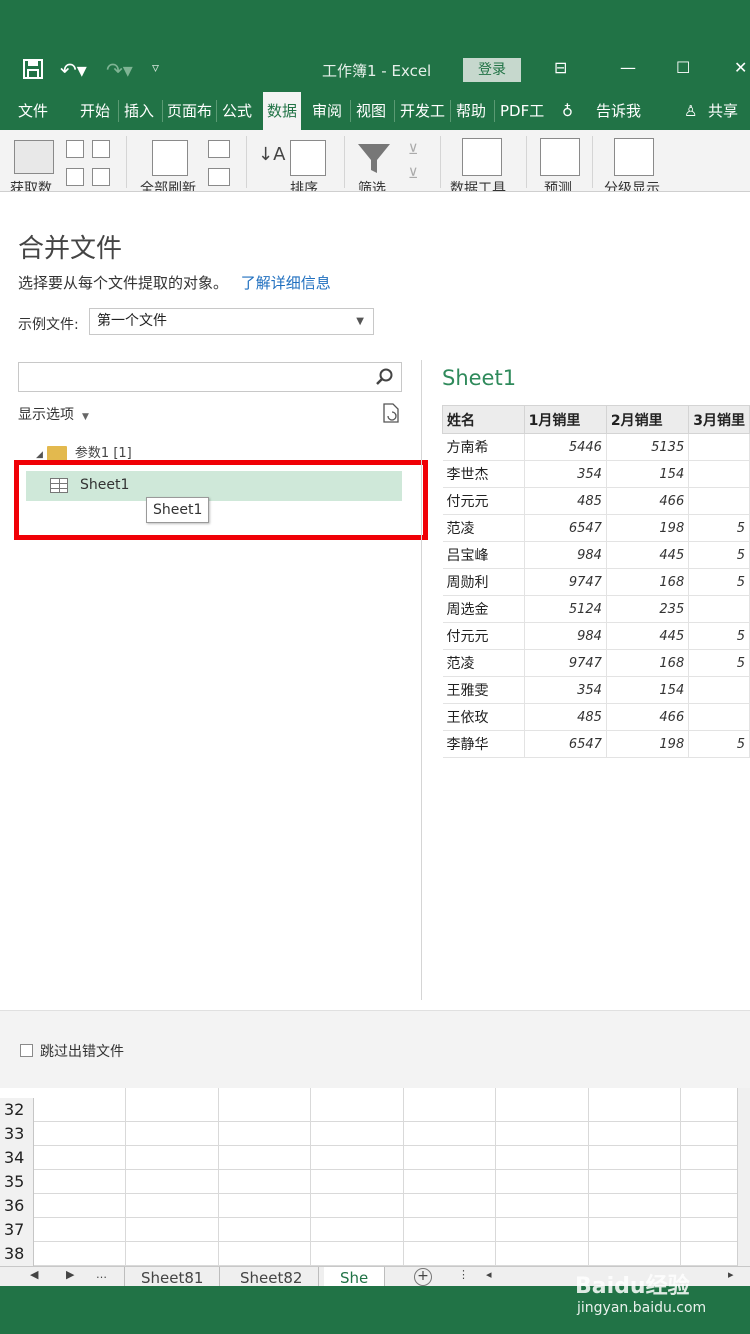 This screenshot has height=1334, width=750. Describe the element at coordinates (174, 282) in the screenshot. I see `dialog-description: 选择要从每个文件提取的对象。 了解详细信息` at that location.